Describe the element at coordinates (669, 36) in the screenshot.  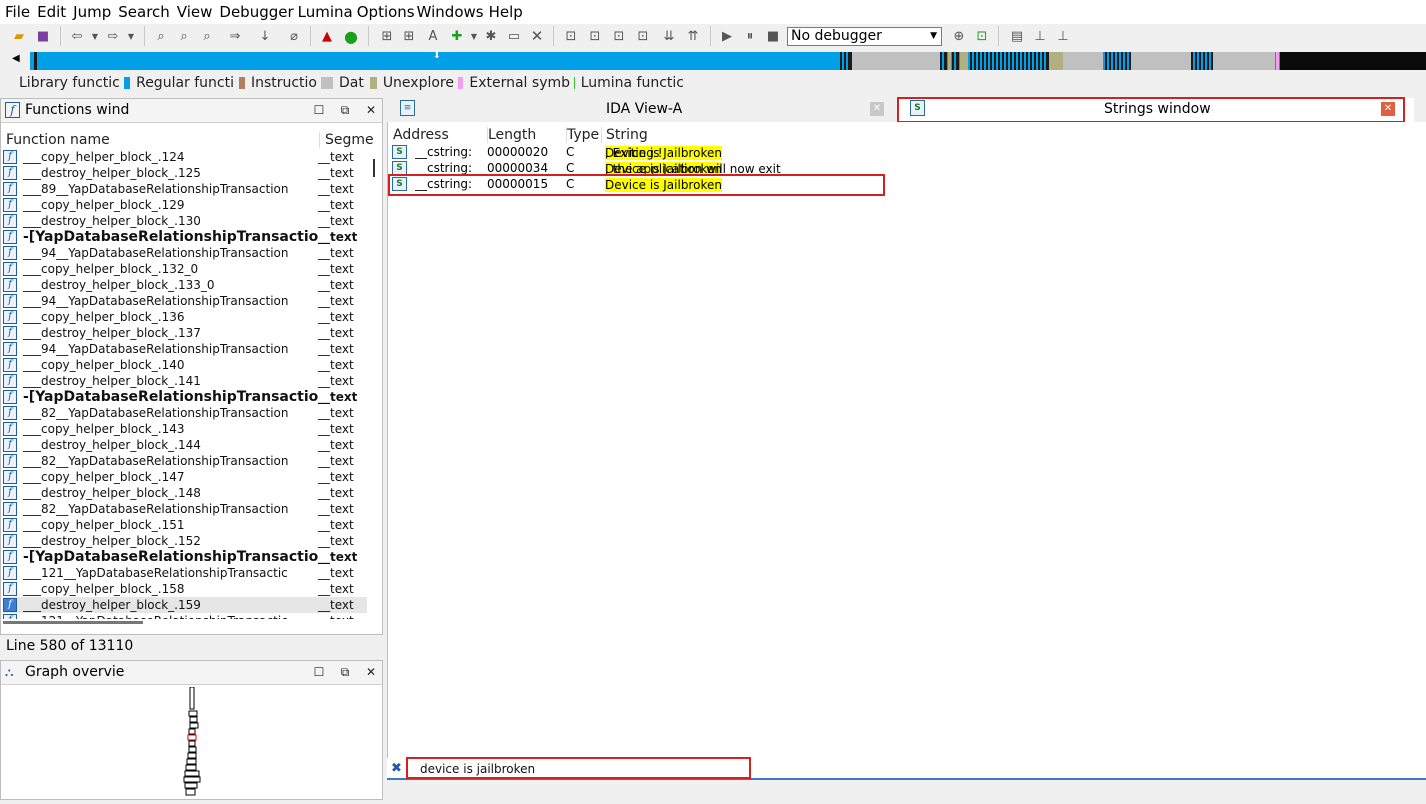
I see `collapse-down-icon: ⇊` at that location.